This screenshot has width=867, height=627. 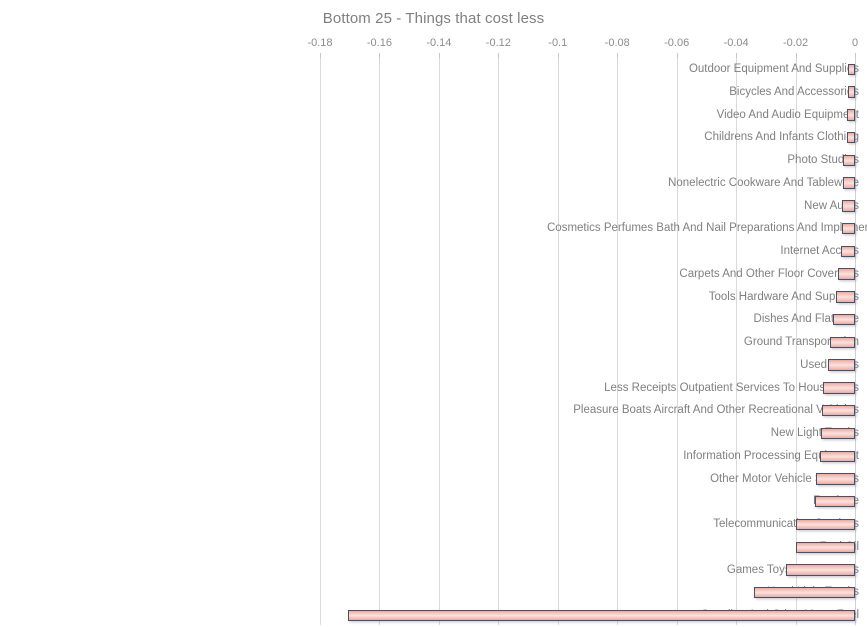 What do you see at coordinates (677, 43) in the screenshot?
I see `x-tick-label: -0.06` at bounding box center [677, 43].